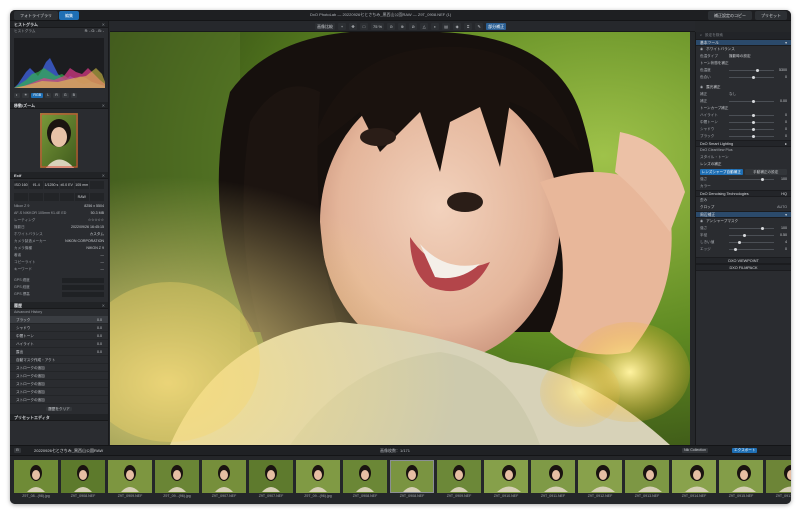  I want to click on settings-search-input: 設定を検索, so click(746, 35).